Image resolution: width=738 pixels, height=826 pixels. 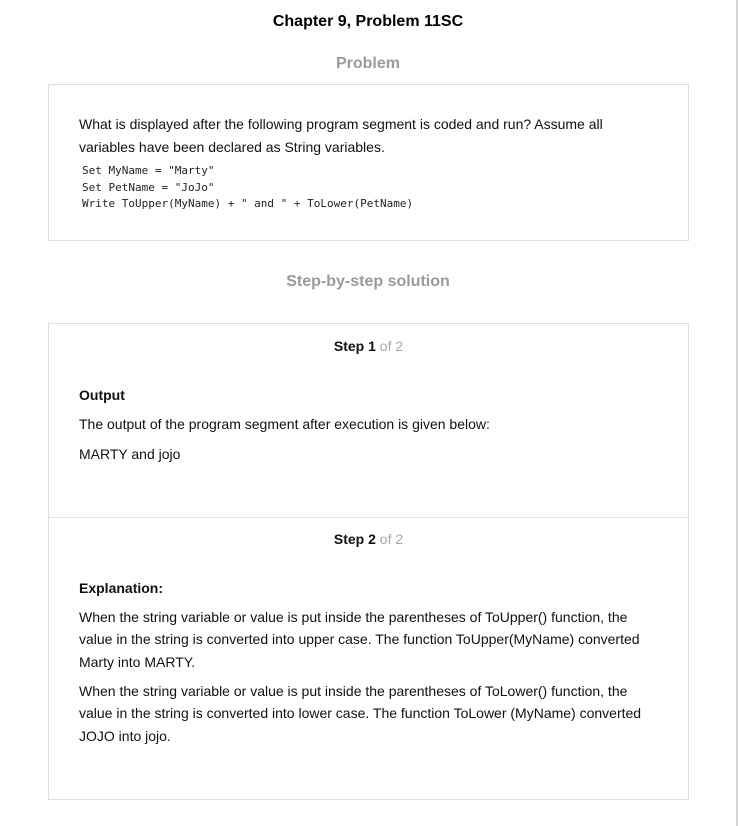 I want to click on step-1-number: 1, so click(x=372, y=346).